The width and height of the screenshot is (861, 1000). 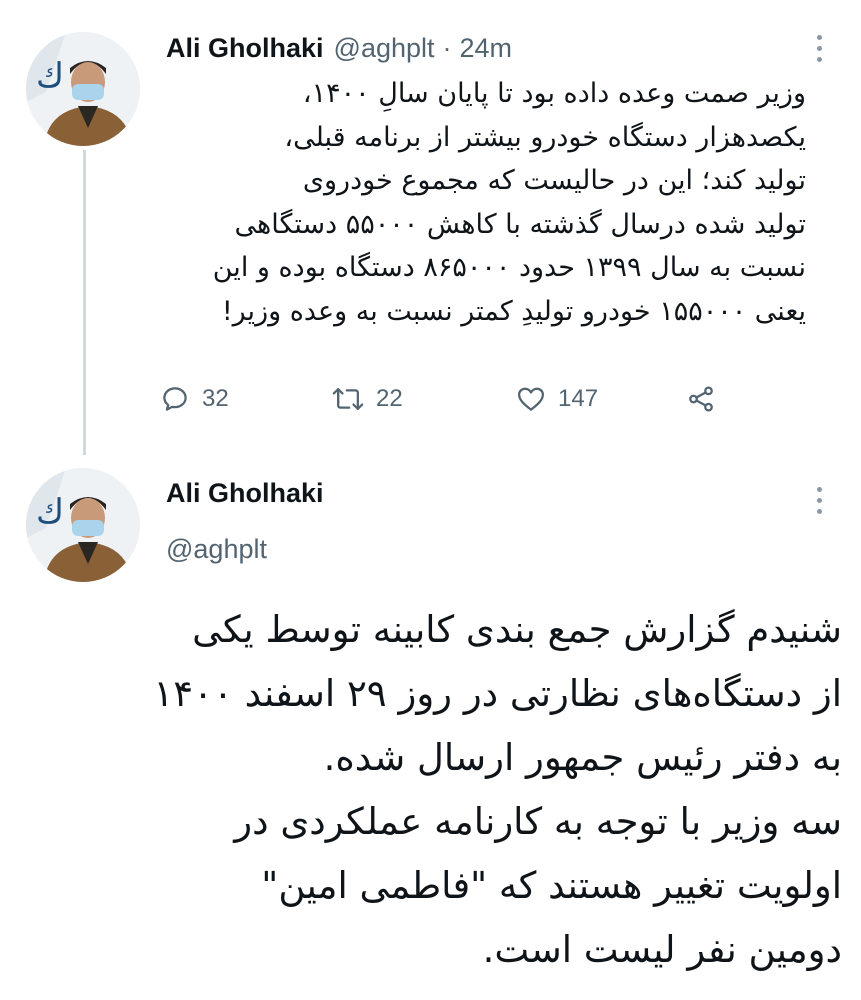 What do you see at coordinates (460, 399) in the screenshot?
I see `tweet-actions: 32 22 147` at bounding box center [460, 399].